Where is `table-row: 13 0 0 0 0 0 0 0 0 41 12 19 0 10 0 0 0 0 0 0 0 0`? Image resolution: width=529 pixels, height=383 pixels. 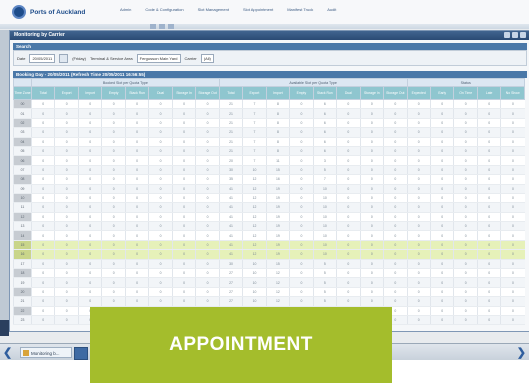 table-row: 13 0 0 0 0 0 0 0 0 41 12 19 0 10 0 0 0 0 0 0 0 0 is located at coordinates (269, 226).